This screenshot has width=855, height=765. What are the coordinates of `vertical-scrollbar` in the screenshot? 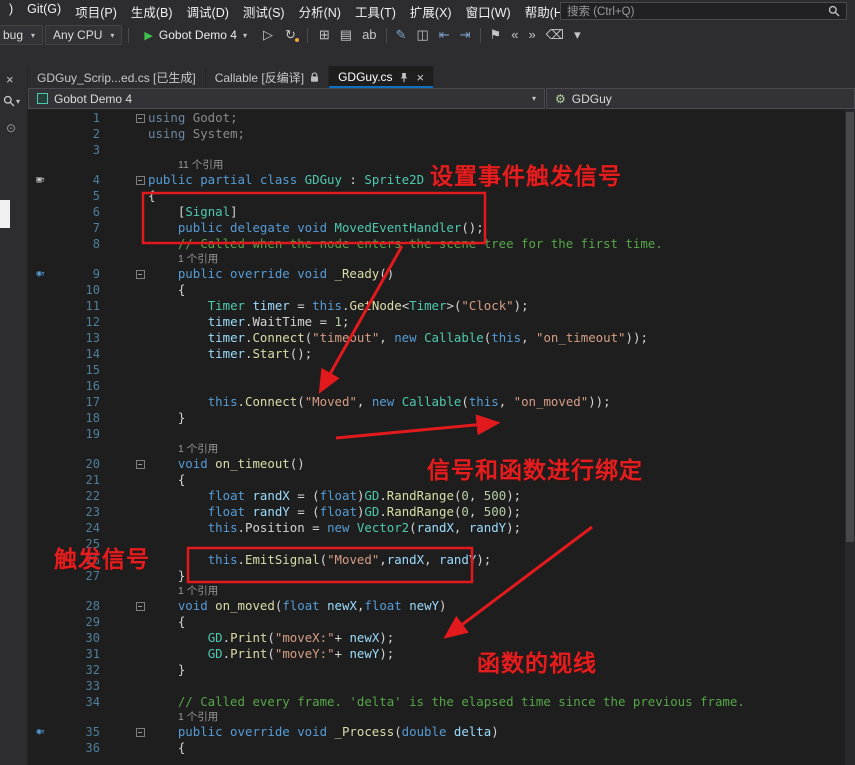 It's located at (850, 437).